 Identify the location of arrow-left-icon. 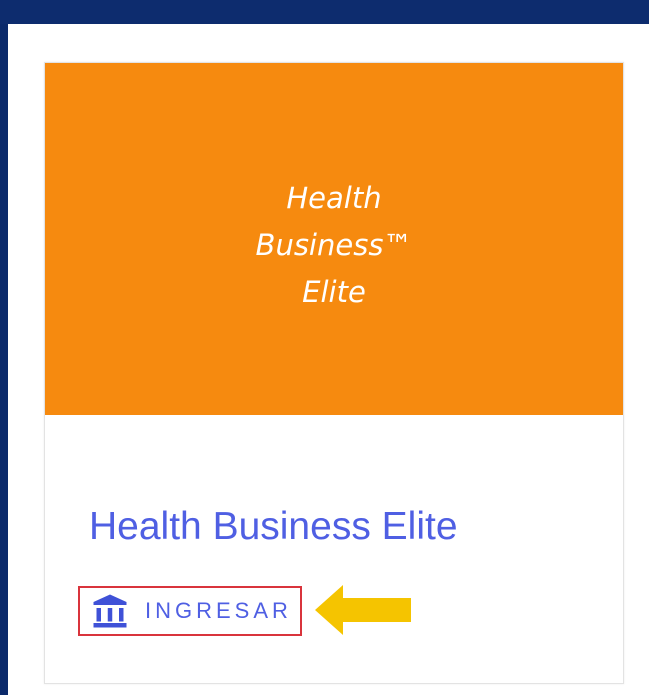
(363, 610).